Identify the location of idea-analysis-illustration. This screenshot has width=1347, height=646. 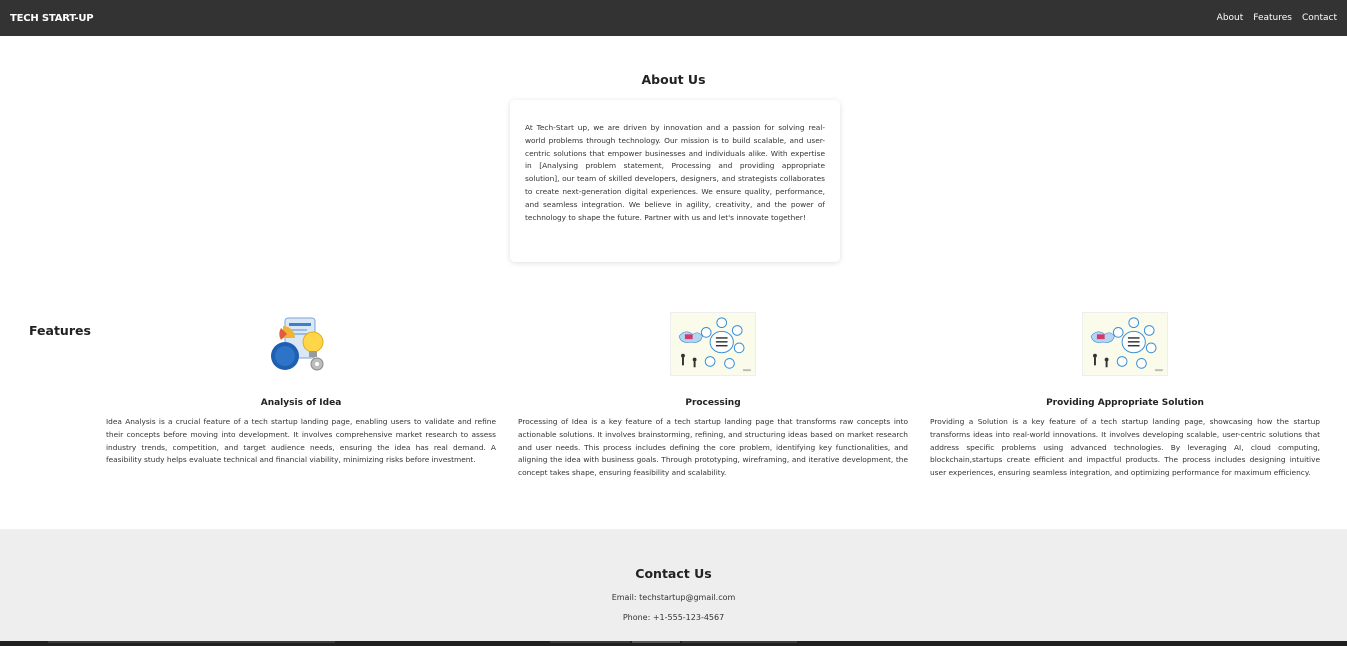
(297, 344).